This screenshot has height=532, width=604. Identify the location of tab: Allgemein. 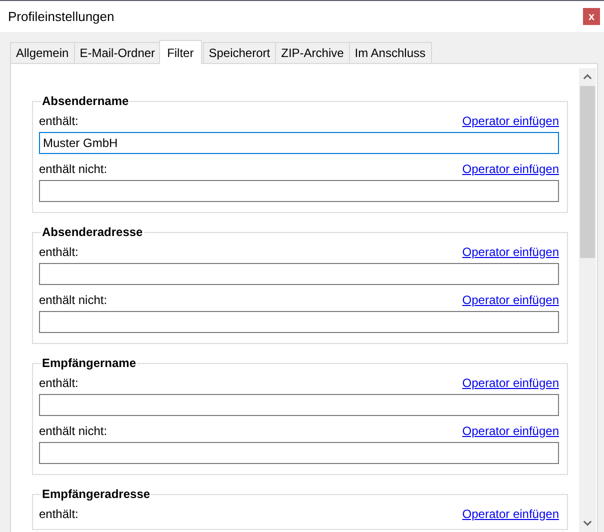
(42, 52).